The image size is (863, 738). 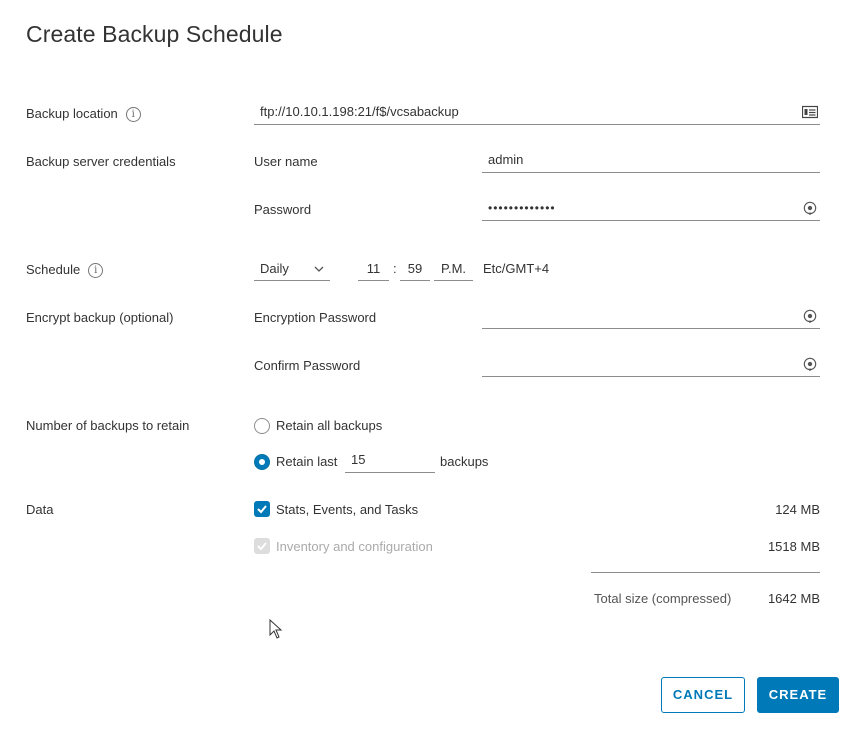 I want to click on backup-location-label: Backup location i, so click(x=83, y=114).